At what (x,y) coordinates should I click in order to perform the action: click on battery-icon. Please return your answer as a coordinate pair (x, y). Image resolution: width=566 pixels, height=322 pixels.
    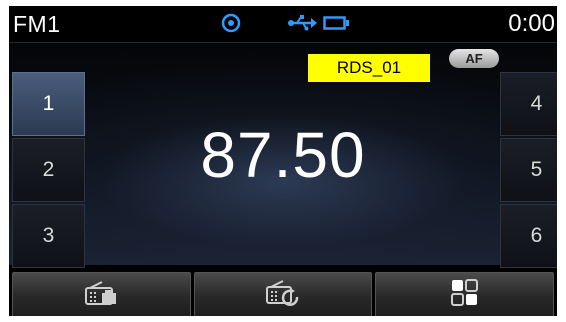
    Looking at the image, I should click on (337, 25).